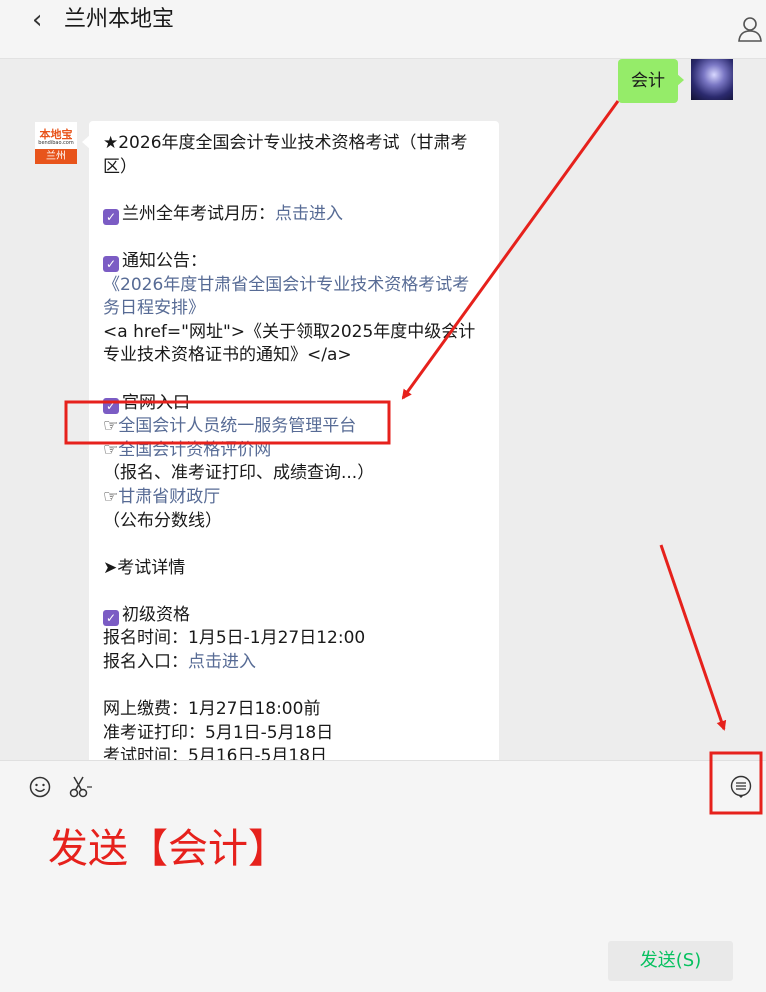  I want to click on message-line: 报名入口：点击进入, so click(293, 663).